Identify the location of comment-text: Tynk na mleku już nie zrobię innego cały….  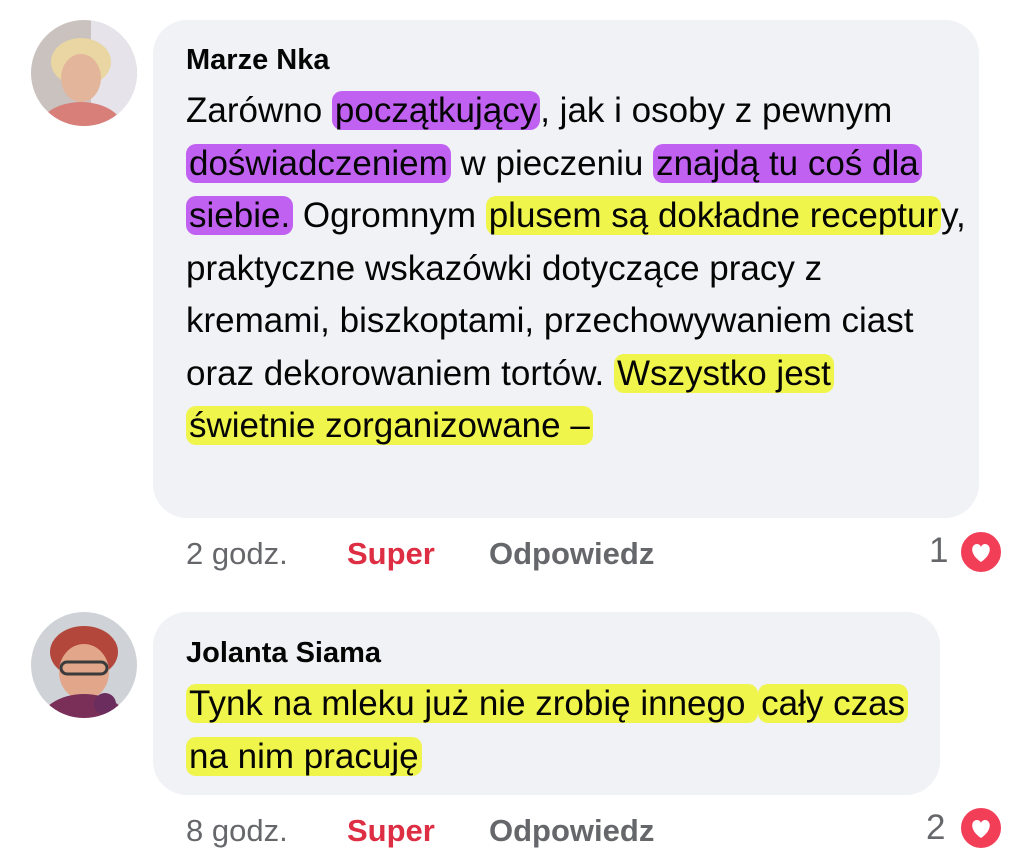
(556, 730).